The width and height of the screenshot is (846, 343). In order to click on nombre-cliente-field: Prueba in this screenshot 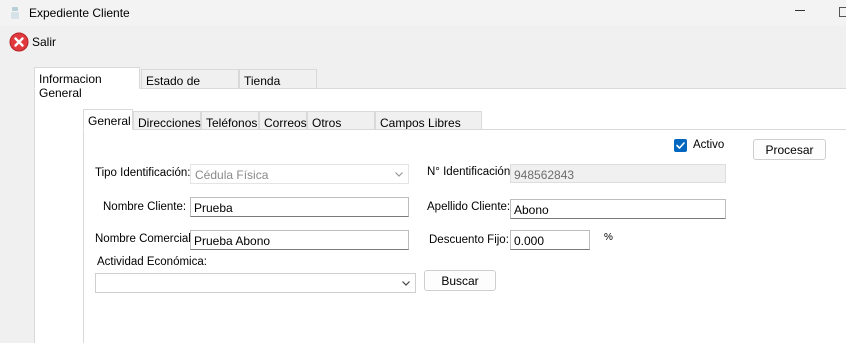, I will do `click(299, 207)`.